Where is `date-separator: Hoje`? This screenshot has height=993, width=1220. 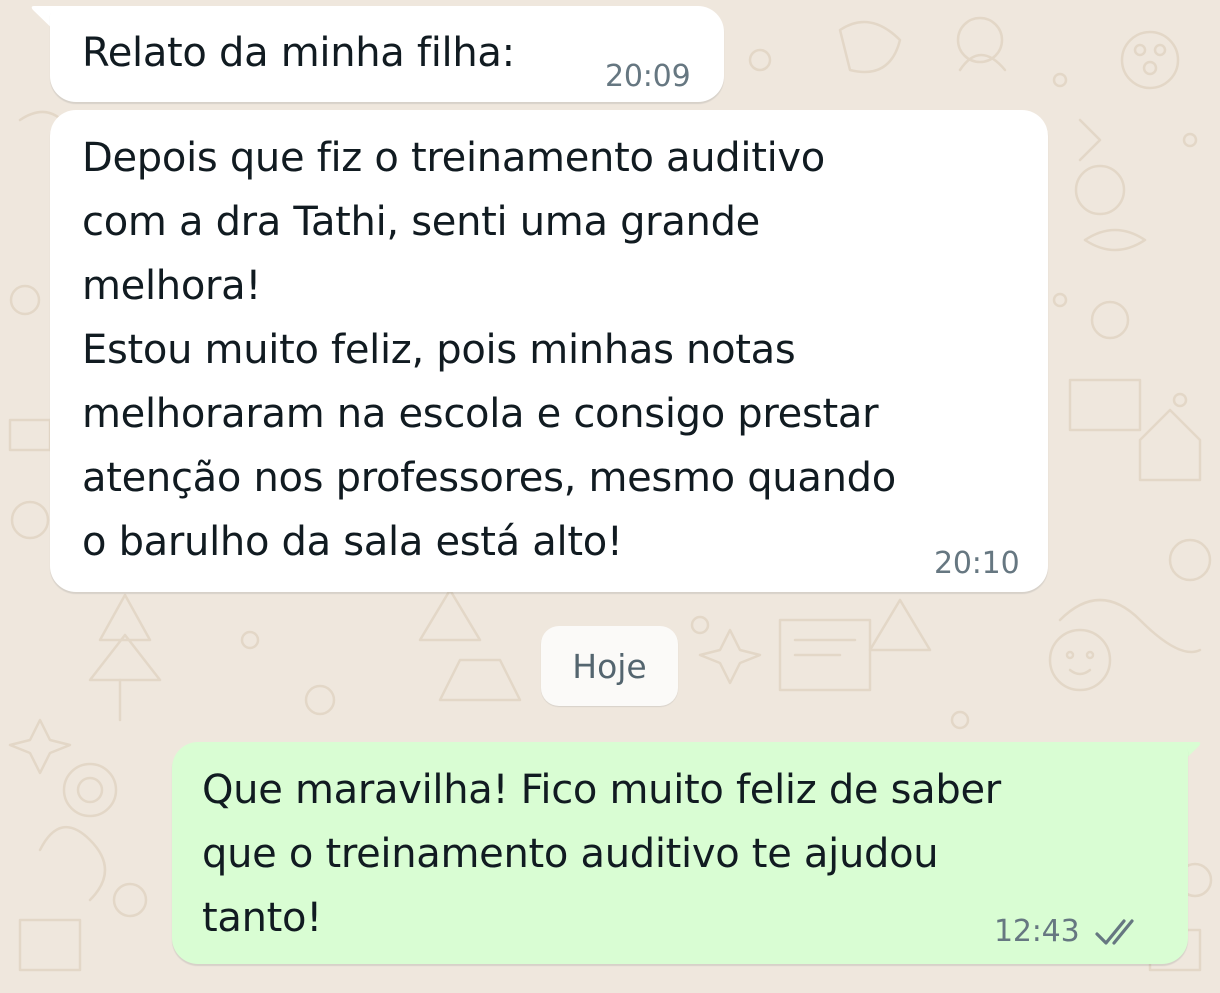 date-separator: Hoje is located at coordinates (609, 666).